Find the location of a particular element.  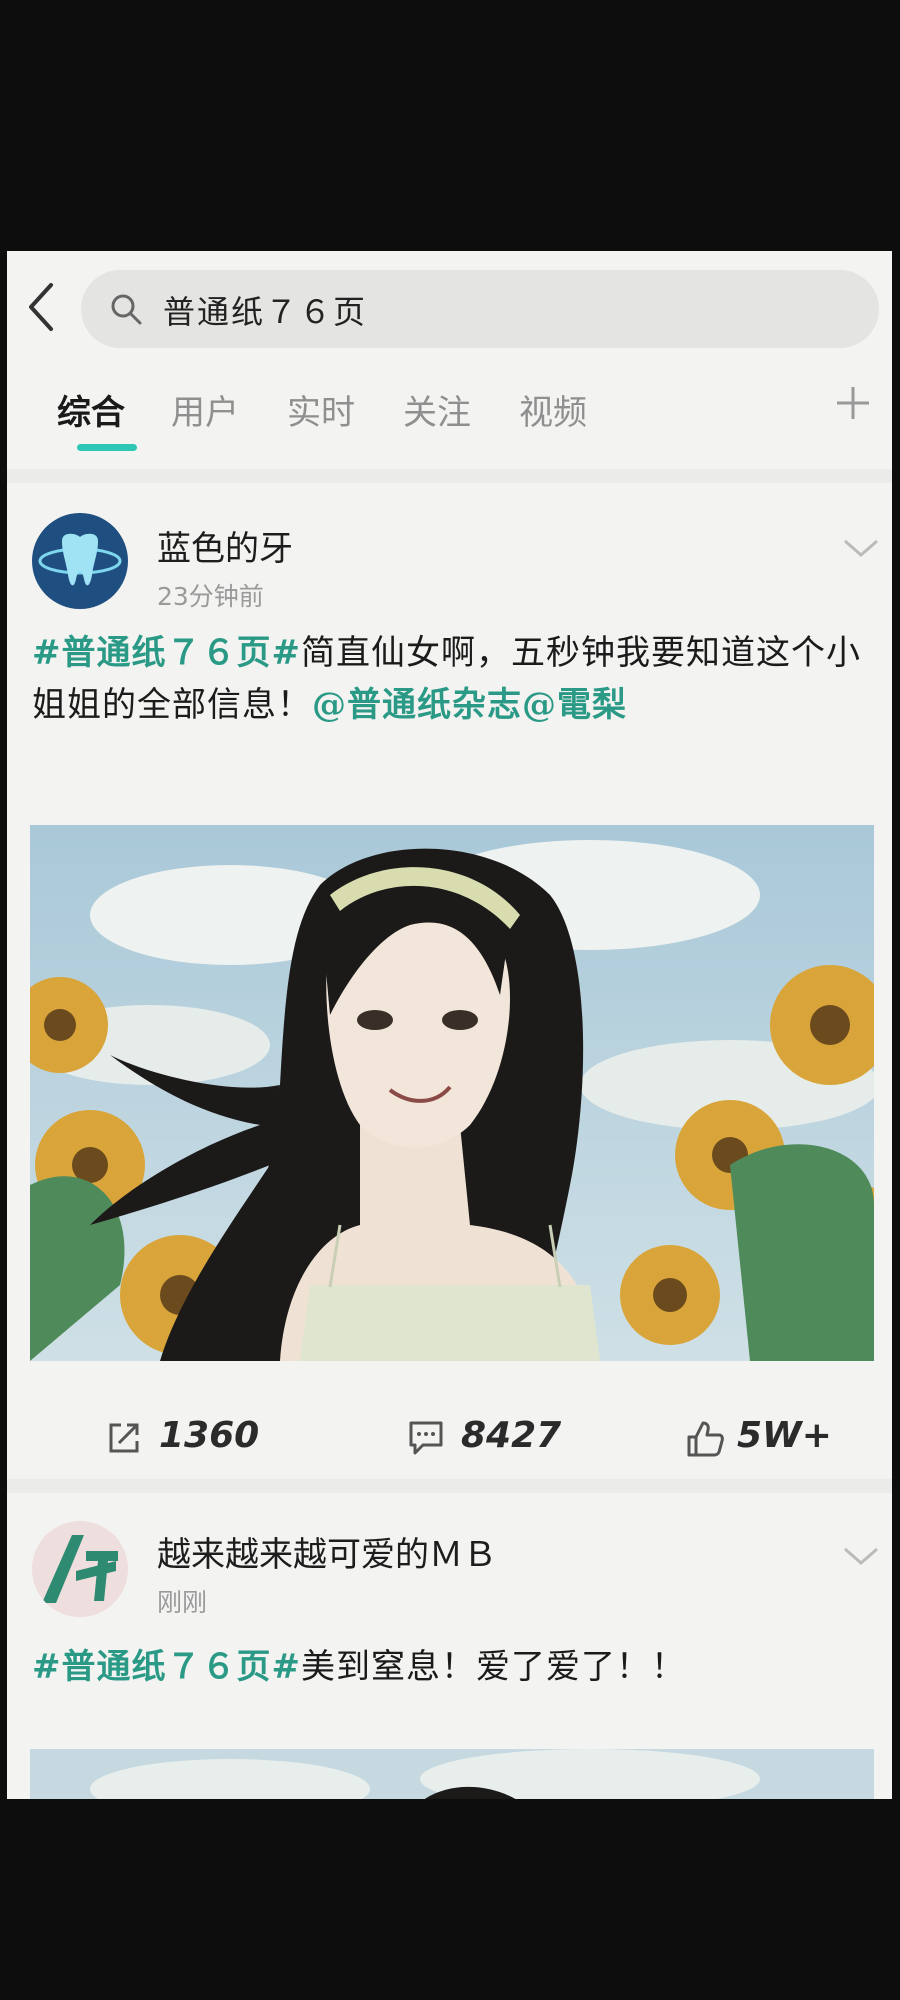

back-arrow-icon is located at coordinates (41, 307).